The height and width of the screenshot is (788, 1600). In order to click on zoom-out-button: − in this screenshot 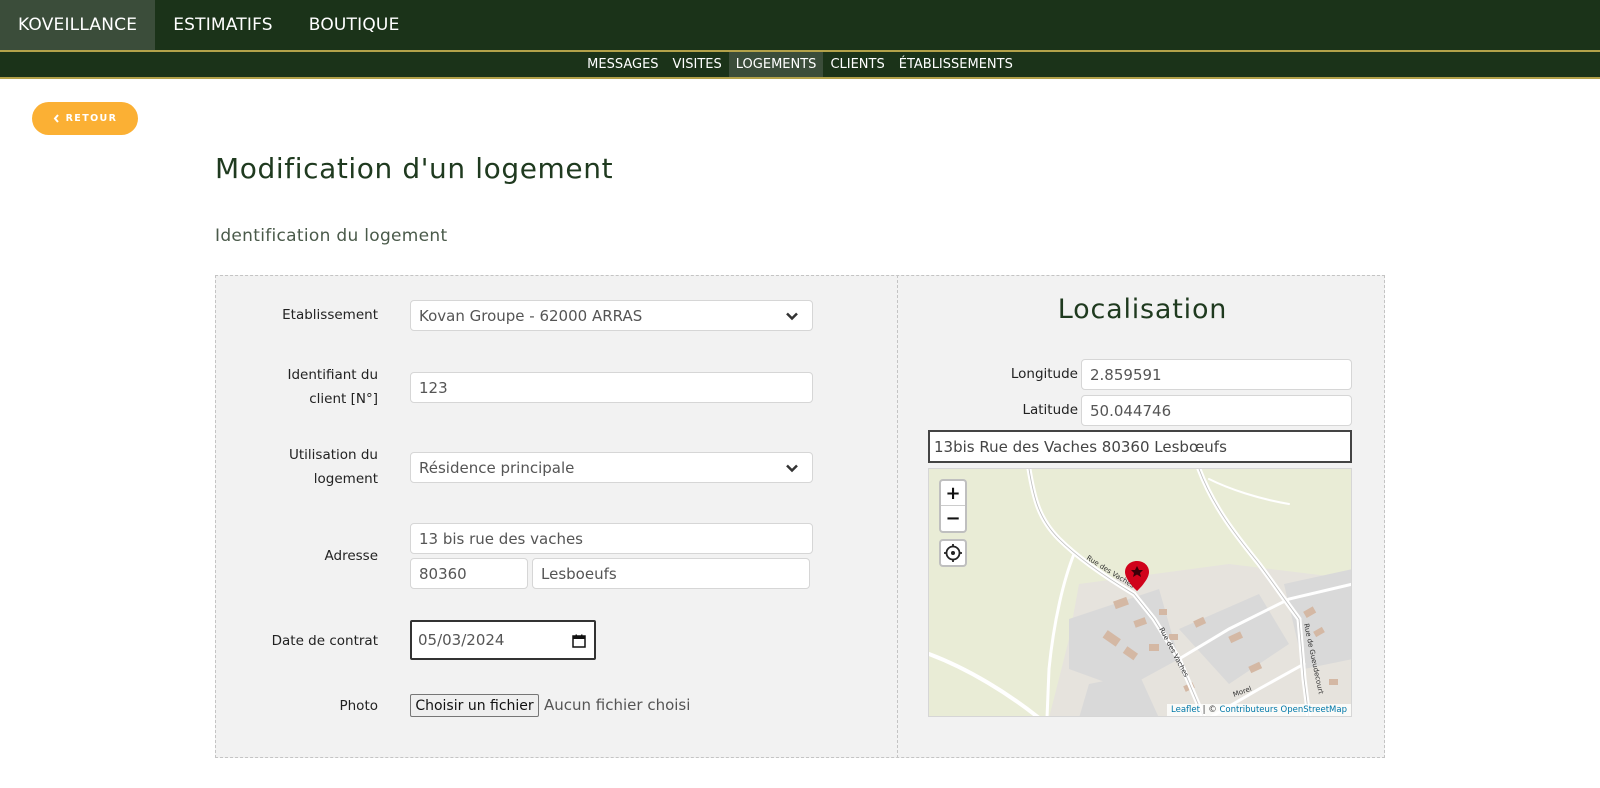, I will do `click(953, 518)`.